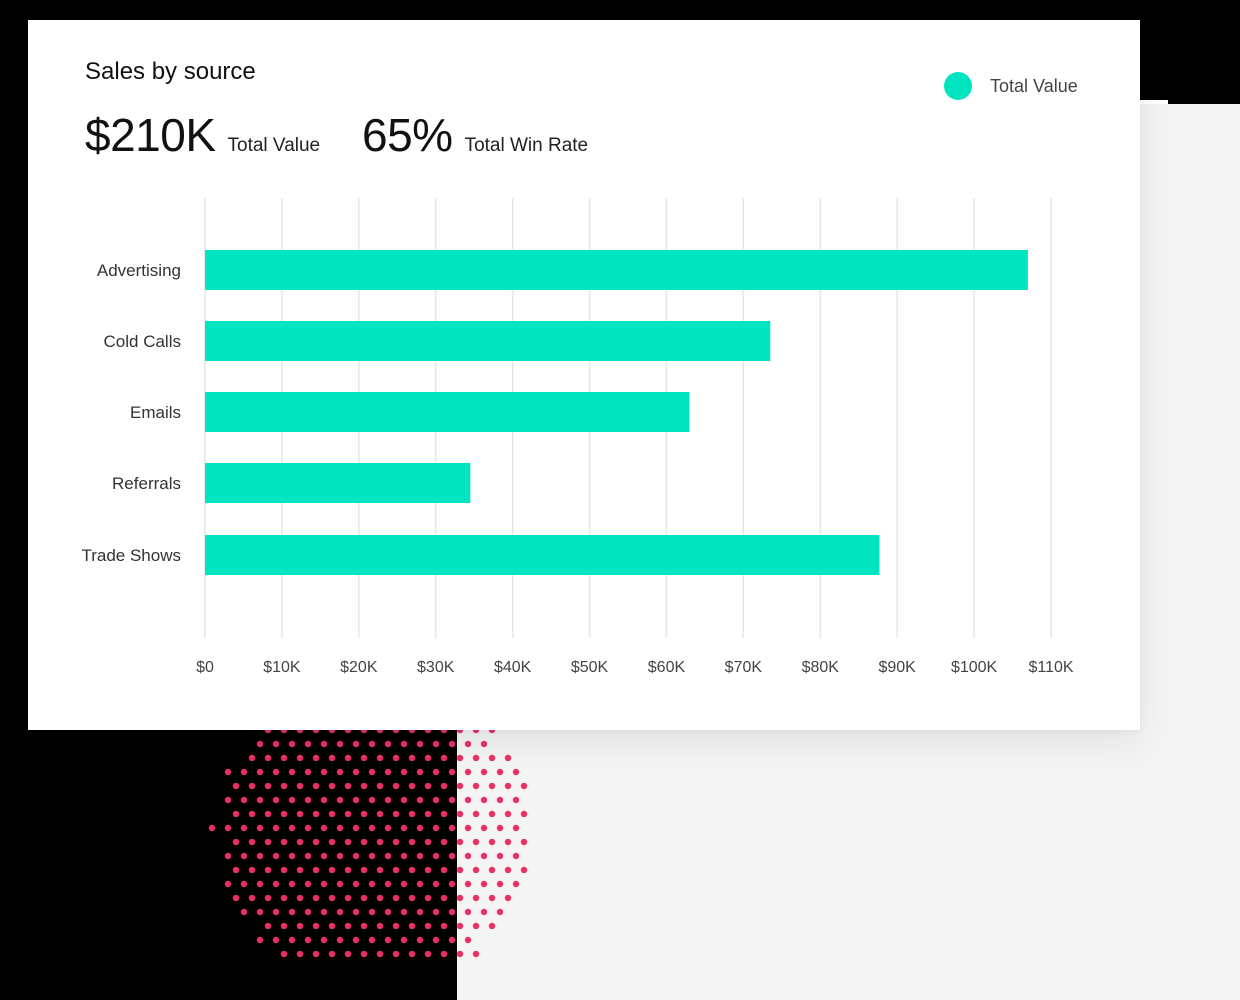  I want to click on x-tick-label: $60K, so click(667, 667).